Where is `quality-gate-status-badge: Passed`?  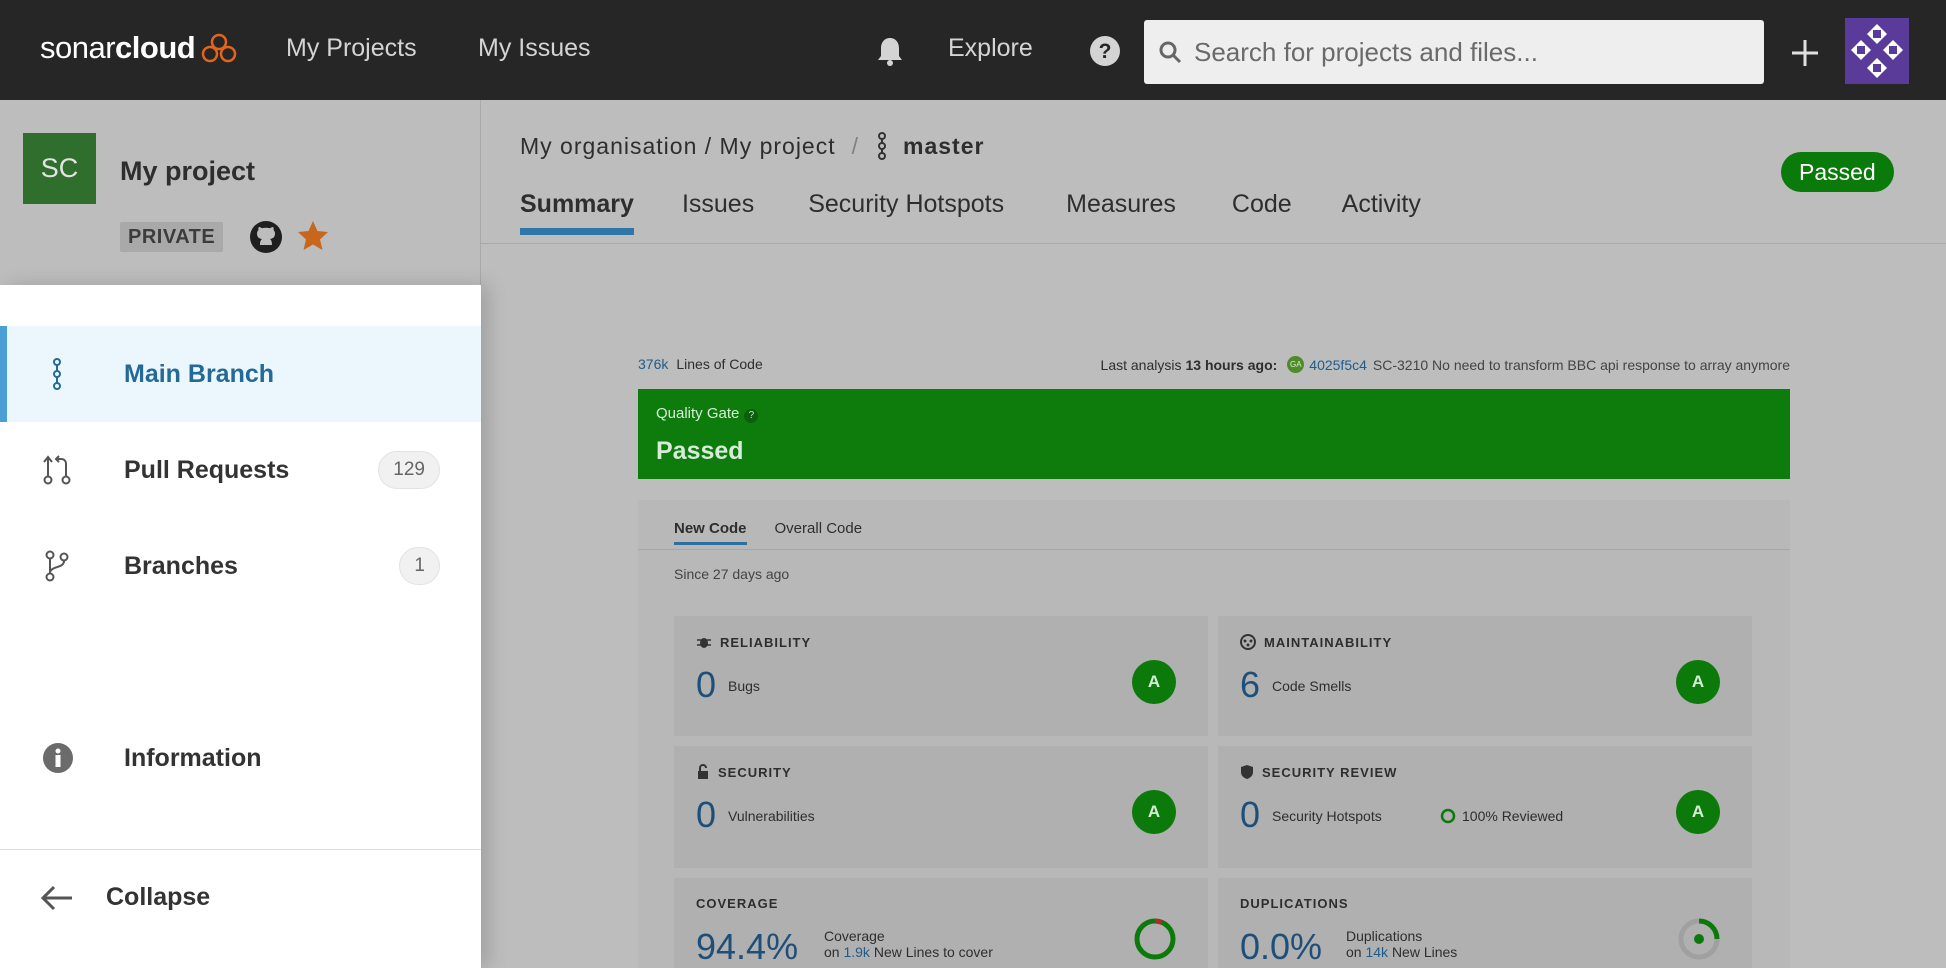 quality-gate-status-badge: Passed is located at coordinates (1837, 172).